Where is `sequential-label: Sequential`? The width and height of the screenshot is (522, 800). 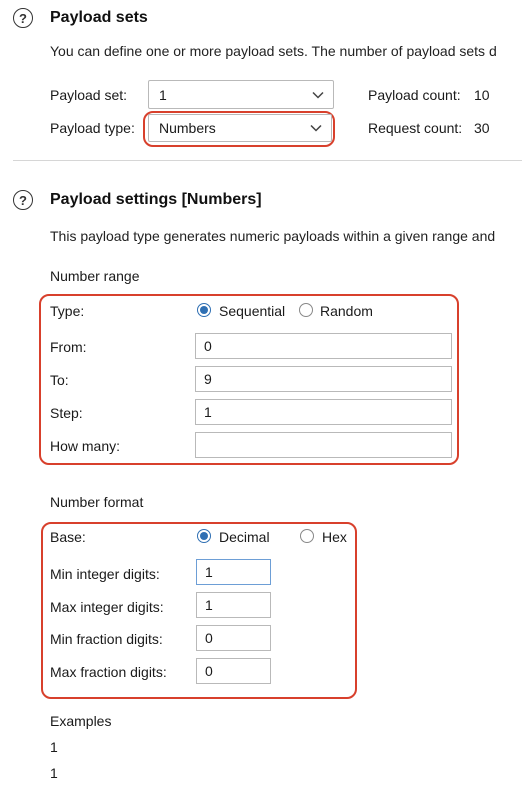
sequential-label: Sequential is located at coordinates (252, 311).